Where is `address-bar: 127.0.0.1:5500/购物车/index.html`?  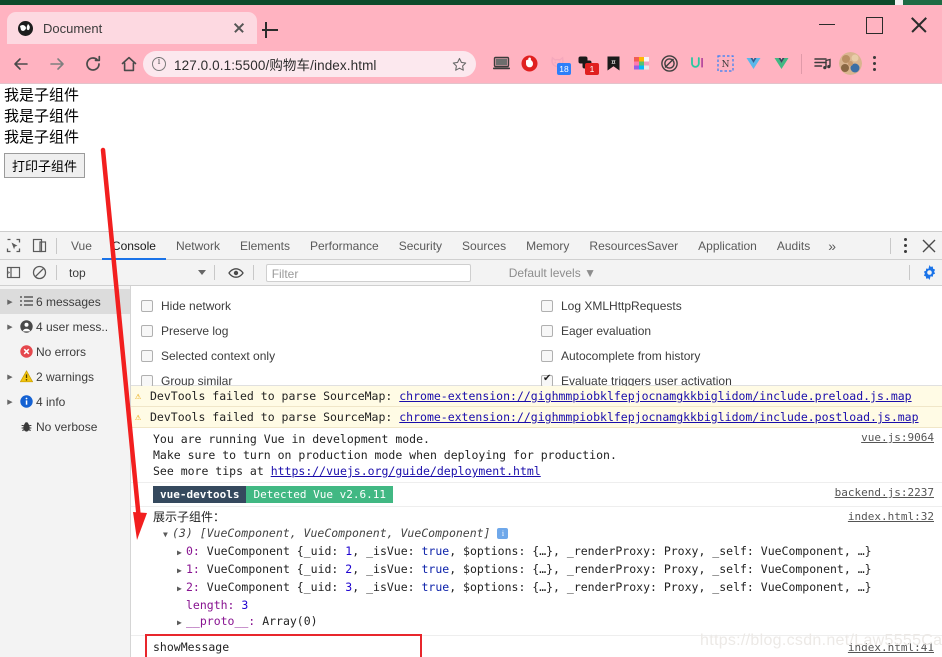 address-bar: 127.0.0.1:5500/购物车/index.html is located at coordinates (309, 64).